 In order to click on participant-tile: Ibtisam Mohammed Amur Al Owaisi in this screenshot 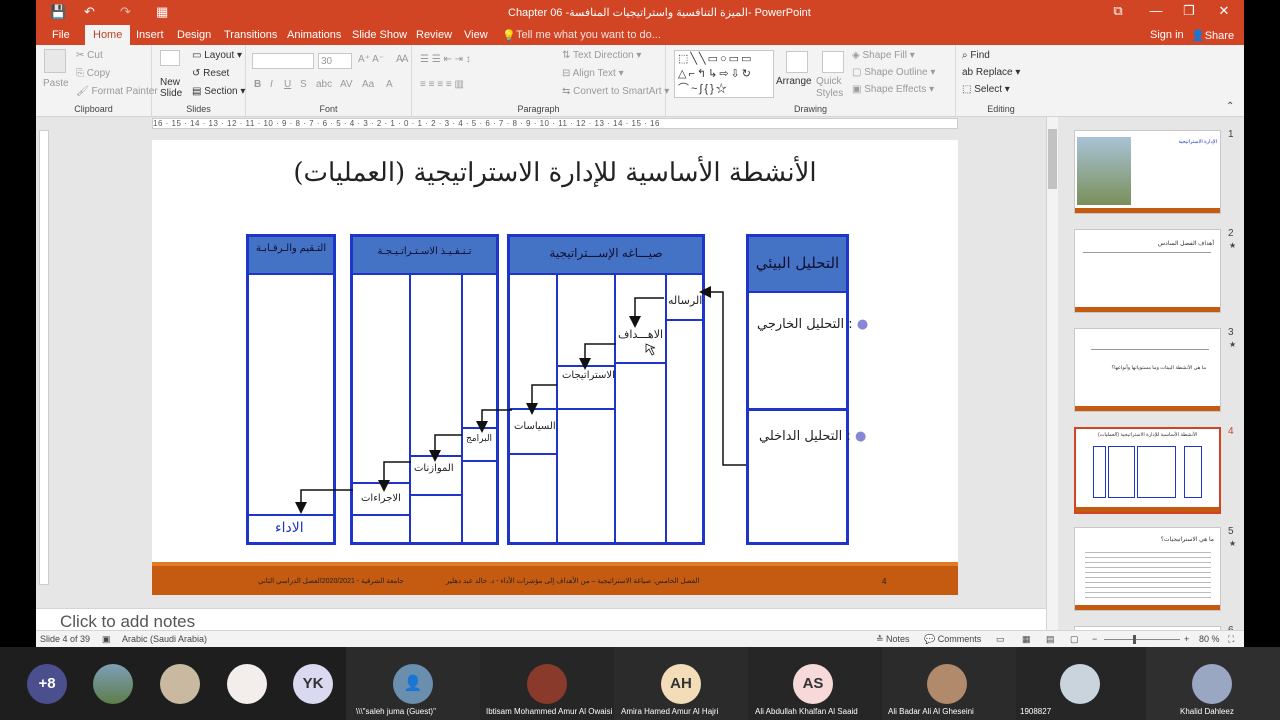, I will do `click(547, 683)`.